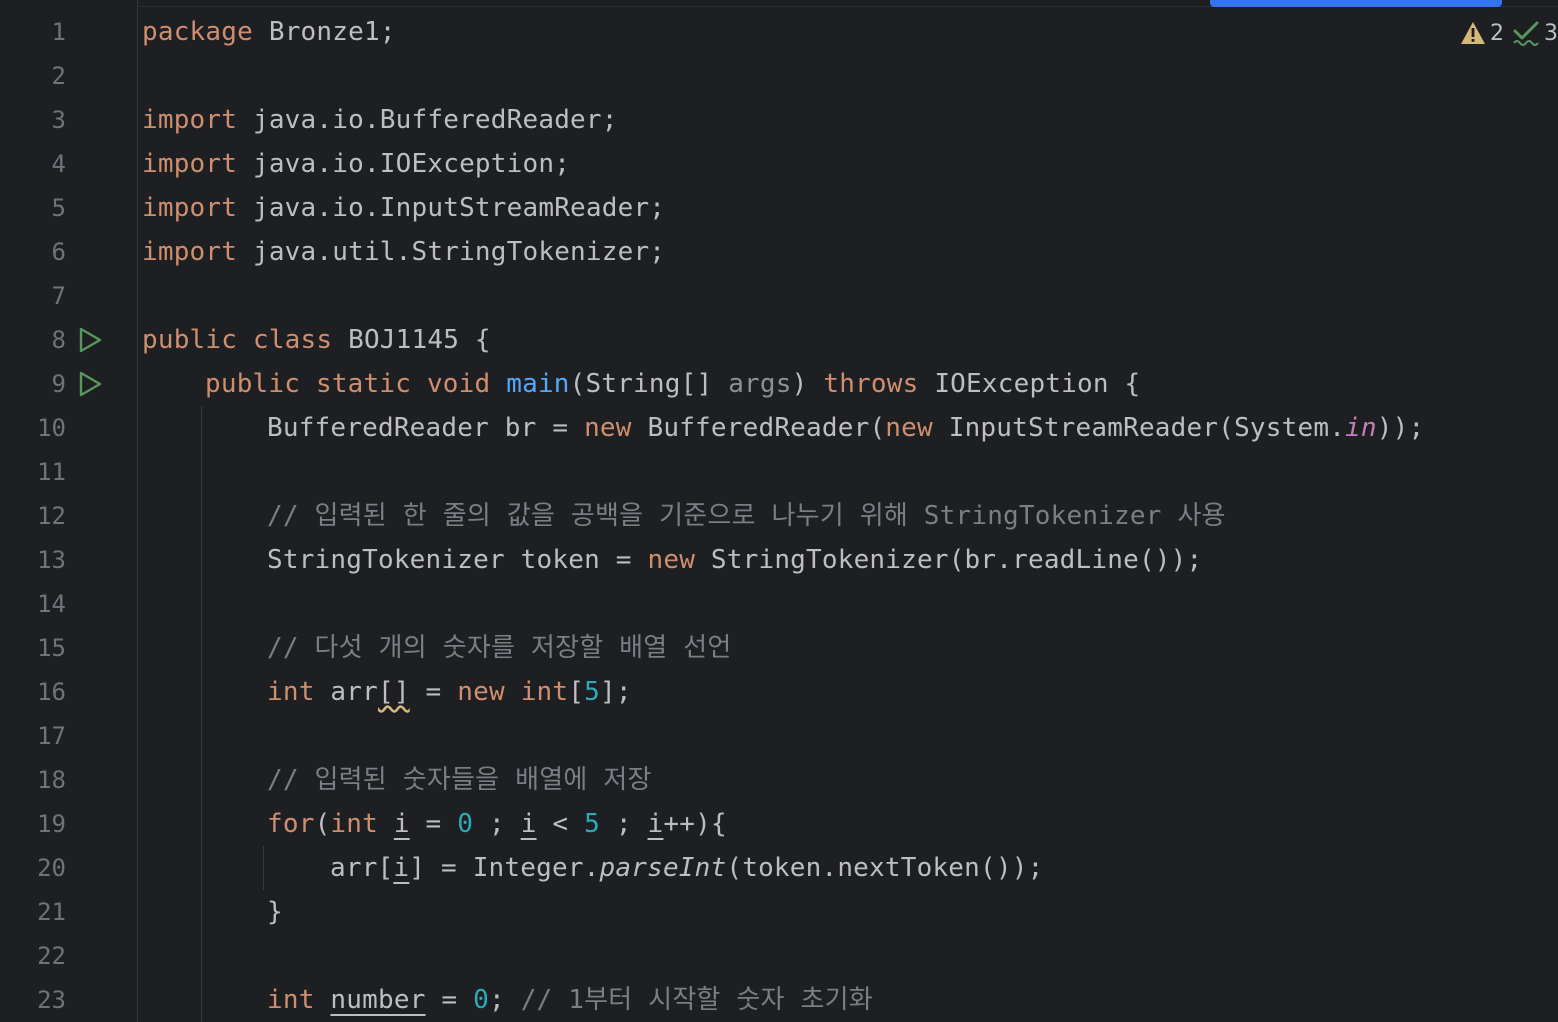 The width and height of the screenshot is (1558, 1022). Describe the element at coordinates (394, 692) in the screenshot. I see `warning-highlight: []` at that location.